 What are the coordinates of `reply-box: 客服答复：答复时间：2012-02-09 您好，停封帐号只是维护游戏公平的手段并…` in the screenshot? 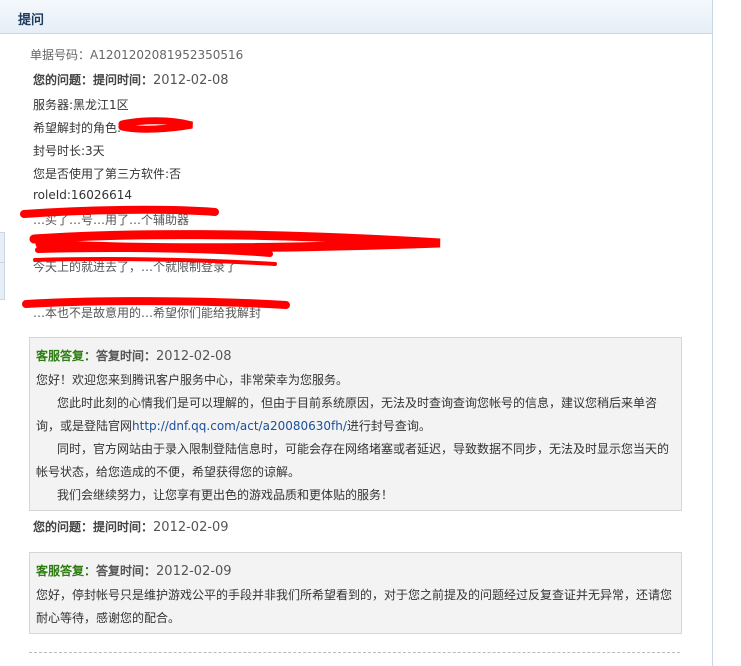 It's located at (355, 593).